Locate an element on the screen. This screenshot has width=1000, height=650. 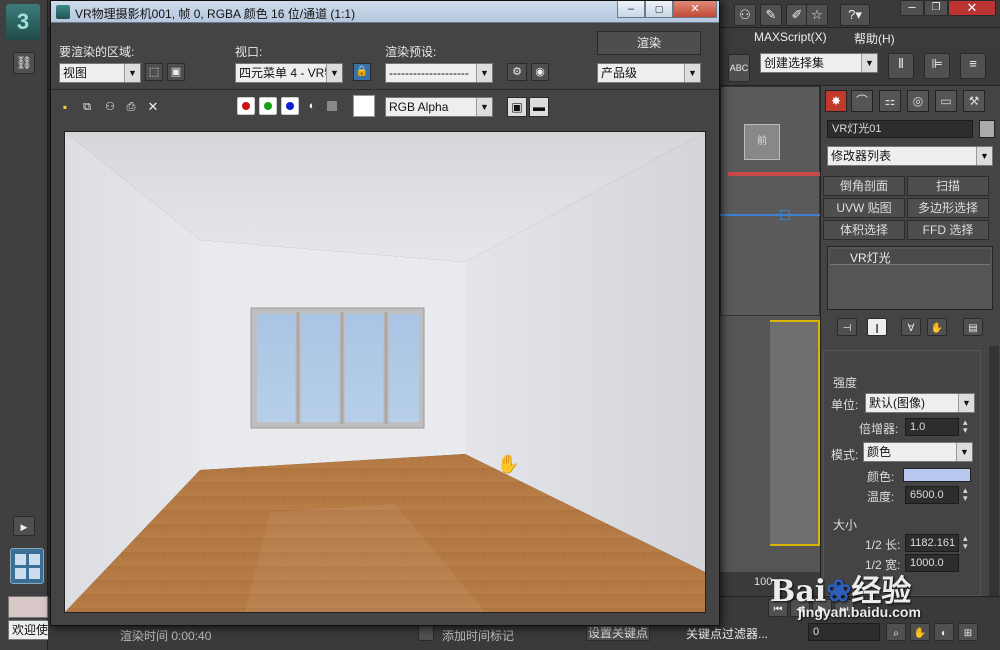
half-width-input: 1000.0 is located at coordinates (932, 563).